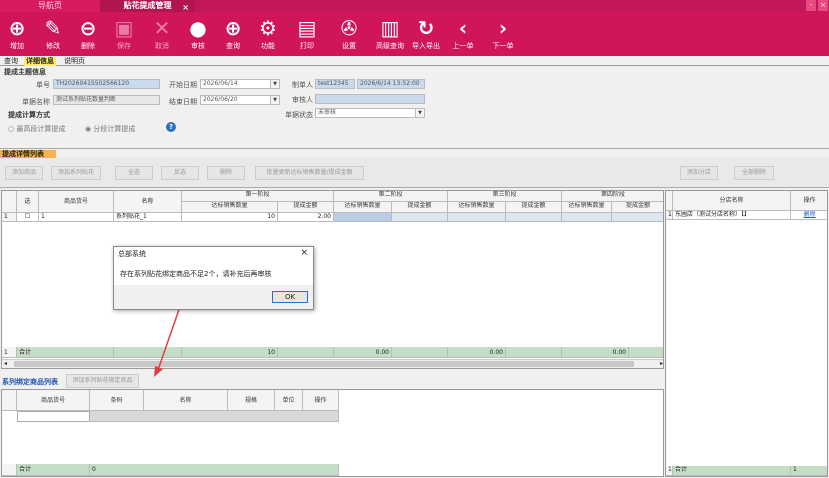 The height and width of the screenshot is (478, 829). I want to click on save-button: ▣ 保存, so click(124, 35).